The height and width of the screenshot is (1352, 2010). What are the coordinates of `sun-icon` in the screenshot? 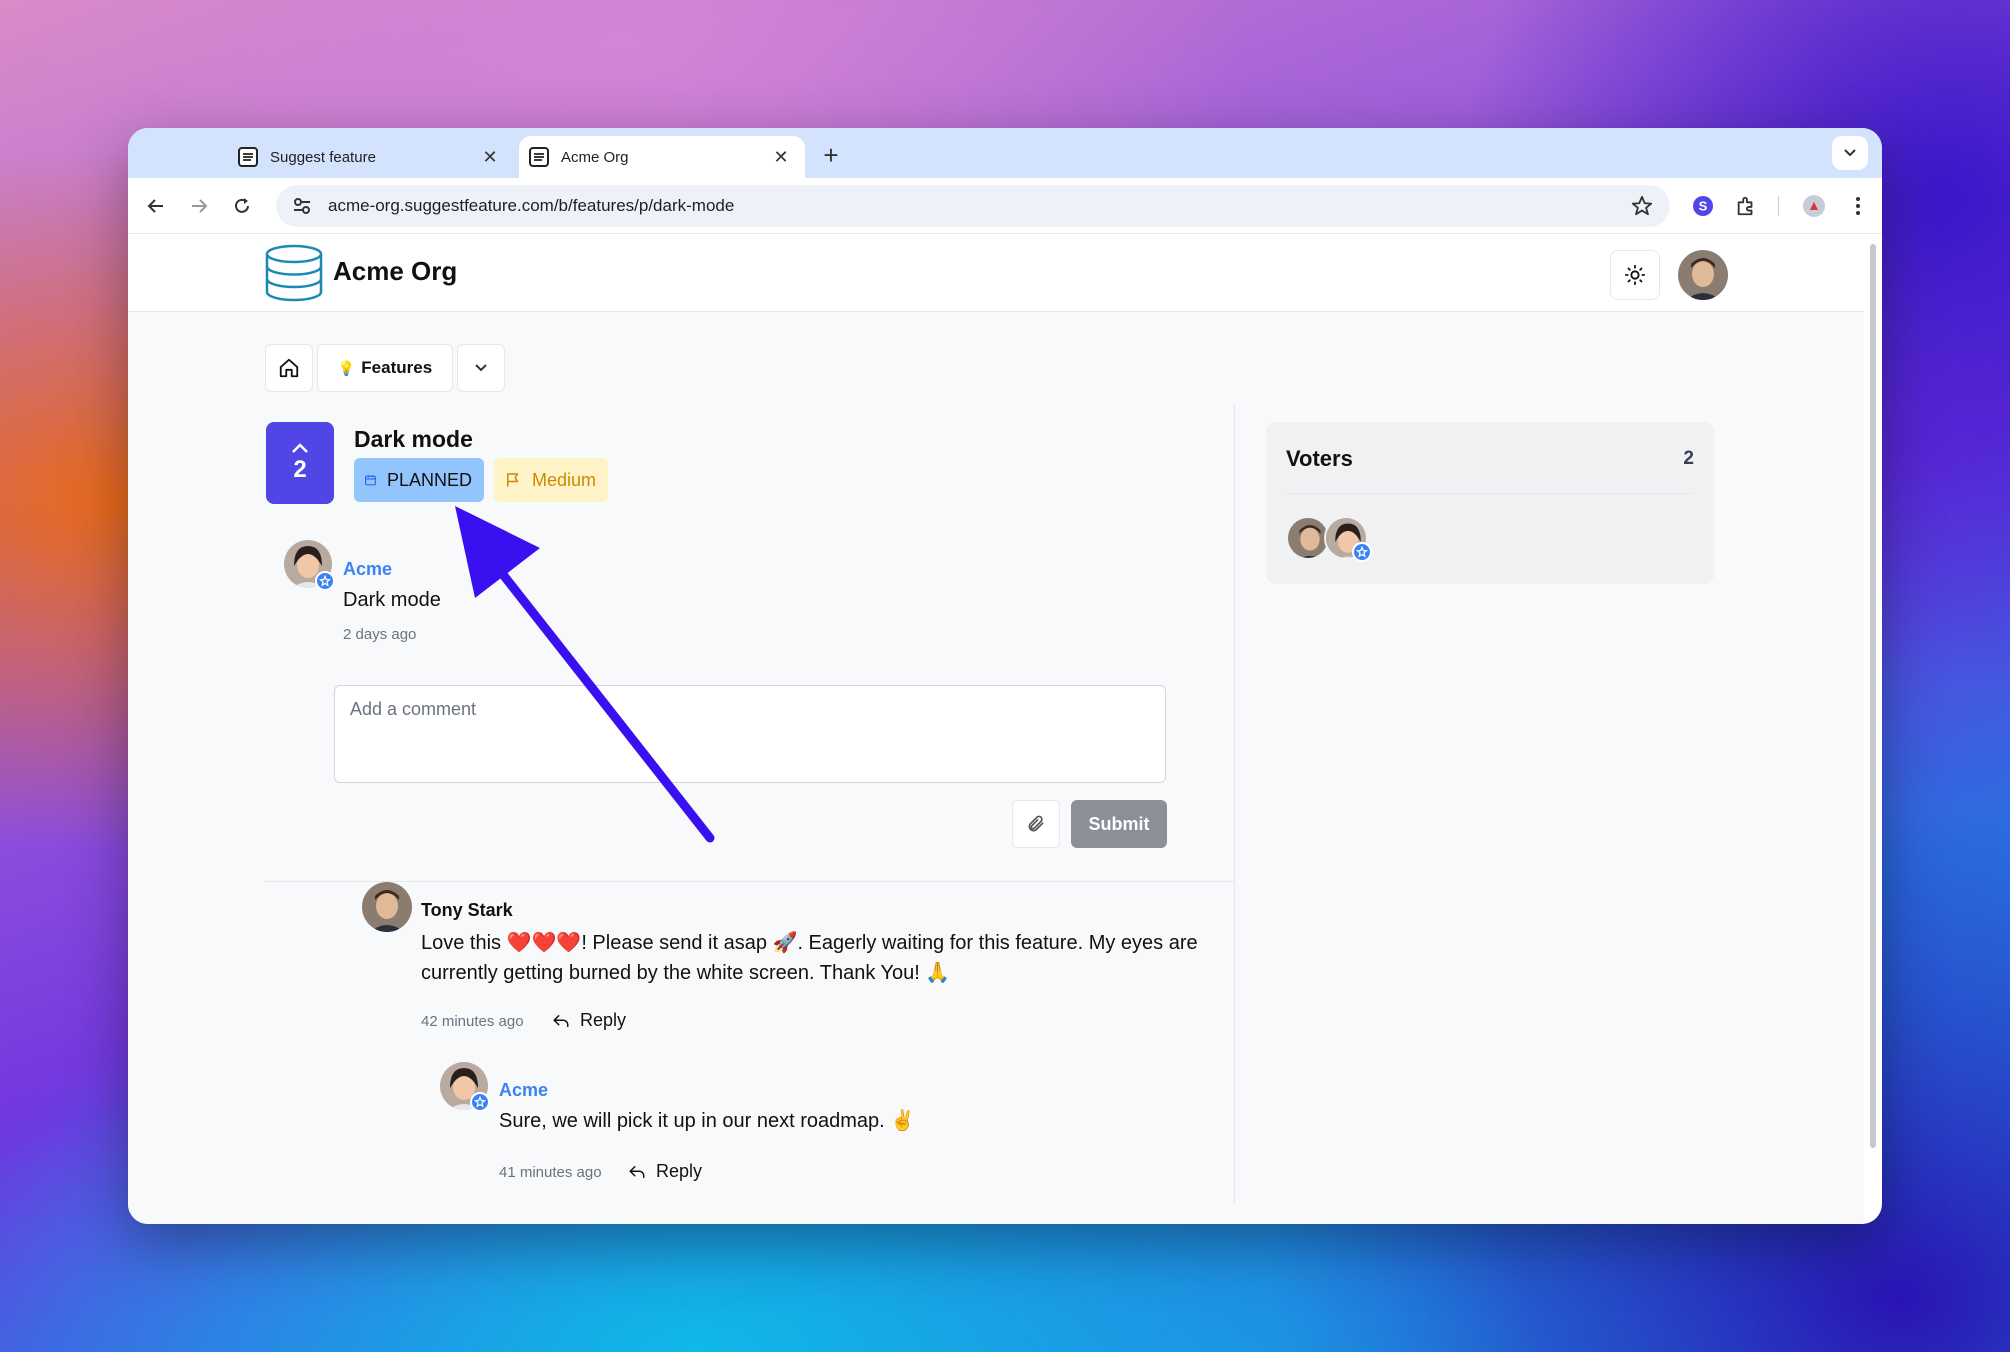 It's located at (1635, 275).